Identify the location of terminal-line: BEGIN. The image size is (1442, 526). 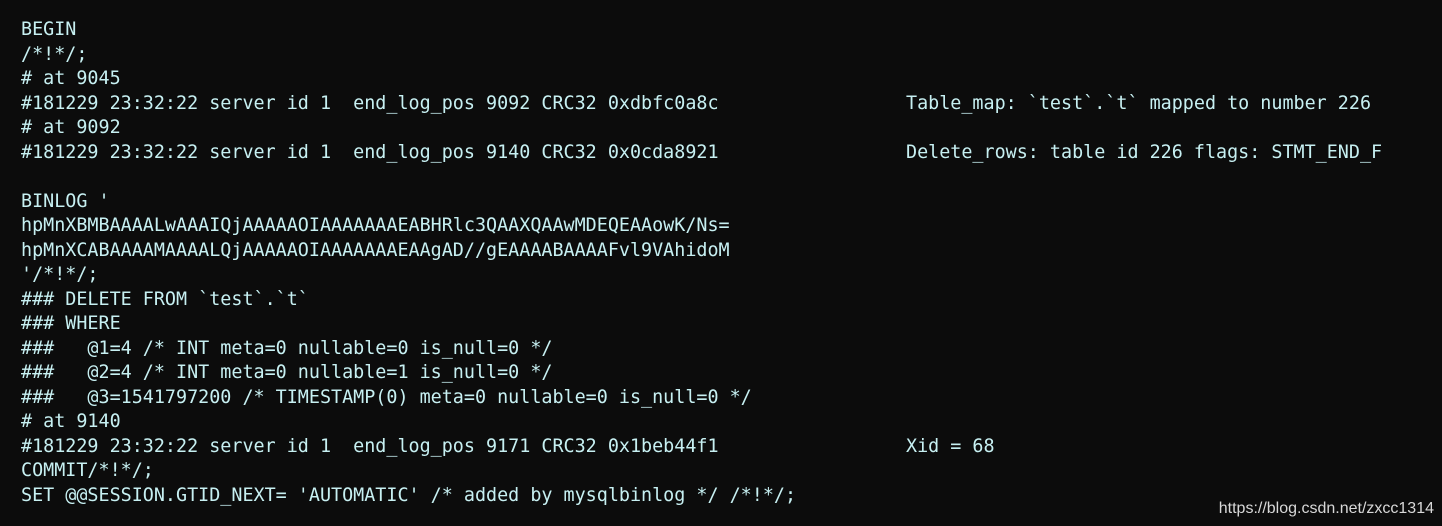
(728, 30).